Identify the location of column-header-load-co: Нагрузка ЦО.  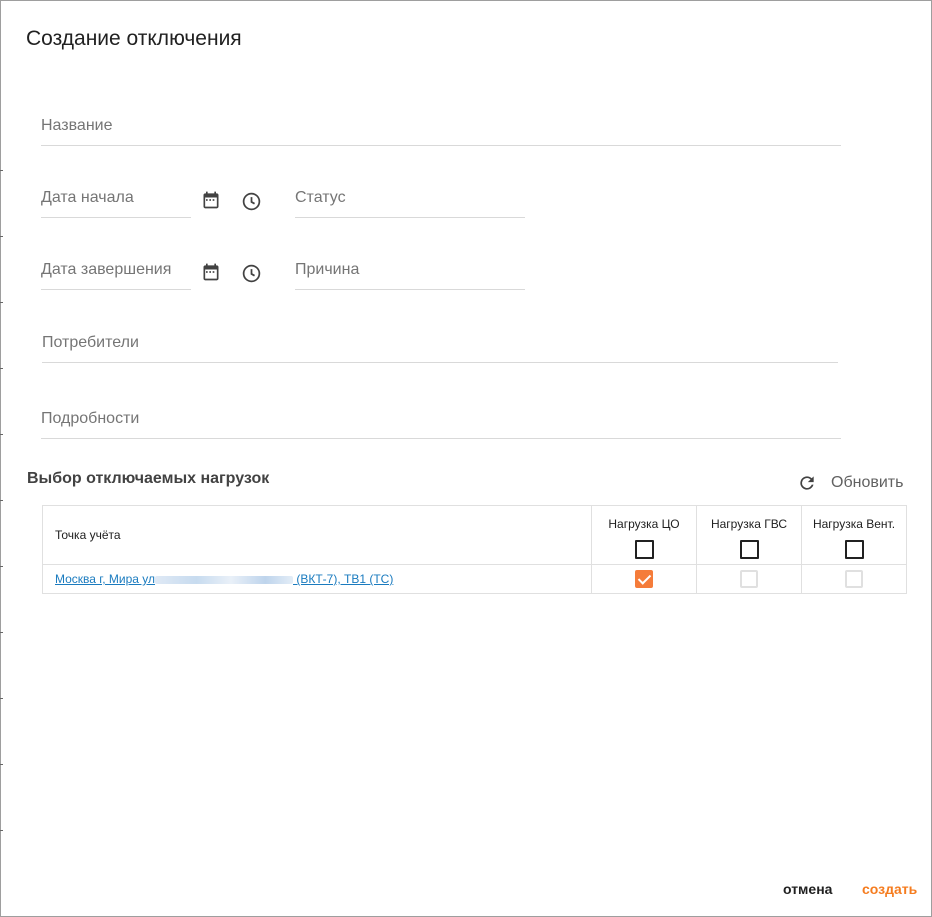
(644, 535).